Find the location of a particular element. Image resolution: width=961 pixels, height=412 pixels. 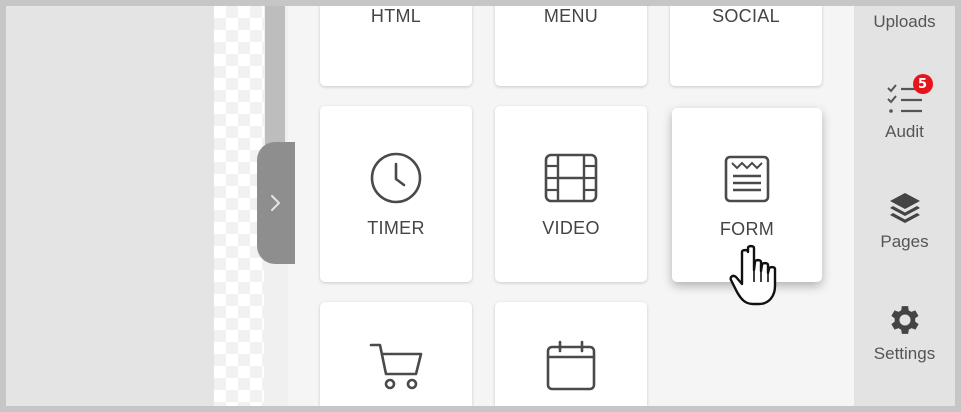

tile-label: TIMER is located at coordinates (396, 227).